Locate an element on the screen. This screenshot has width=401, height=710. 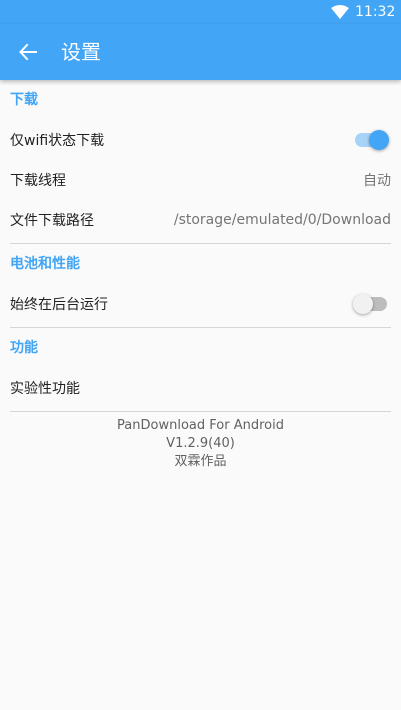
setting-label: 下载线程 is located at coordinates (38, 181).